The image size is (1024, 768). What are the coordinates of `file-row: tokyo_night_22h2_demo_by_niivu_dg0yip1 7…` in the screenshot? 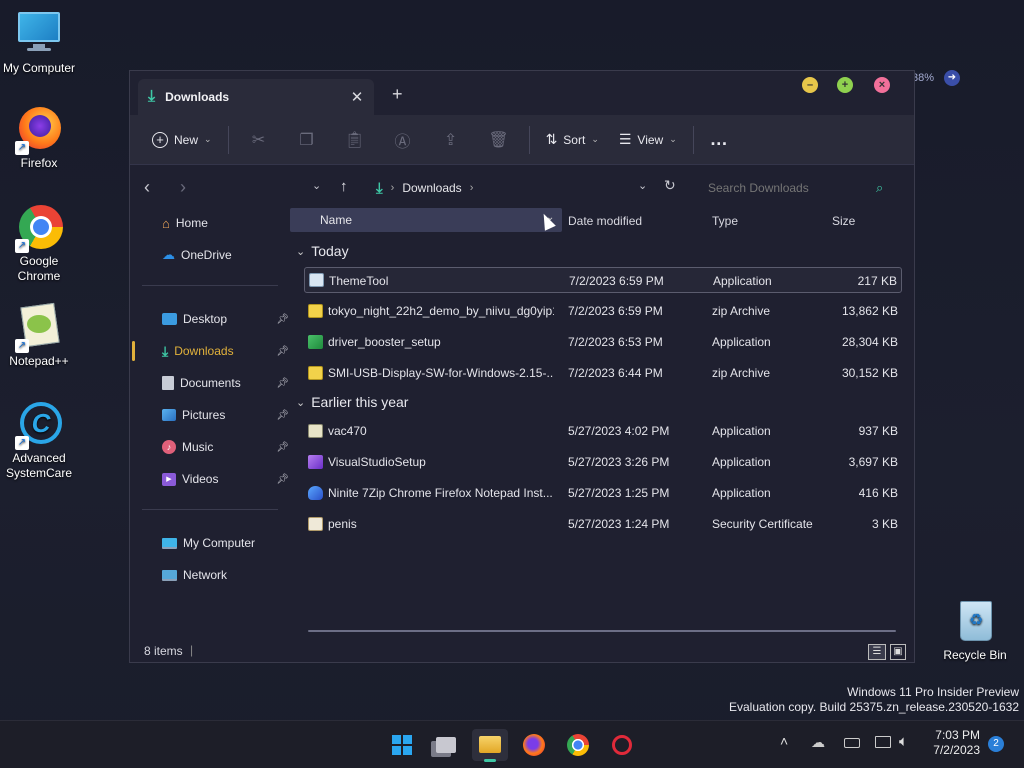 It's located at (603, 311).